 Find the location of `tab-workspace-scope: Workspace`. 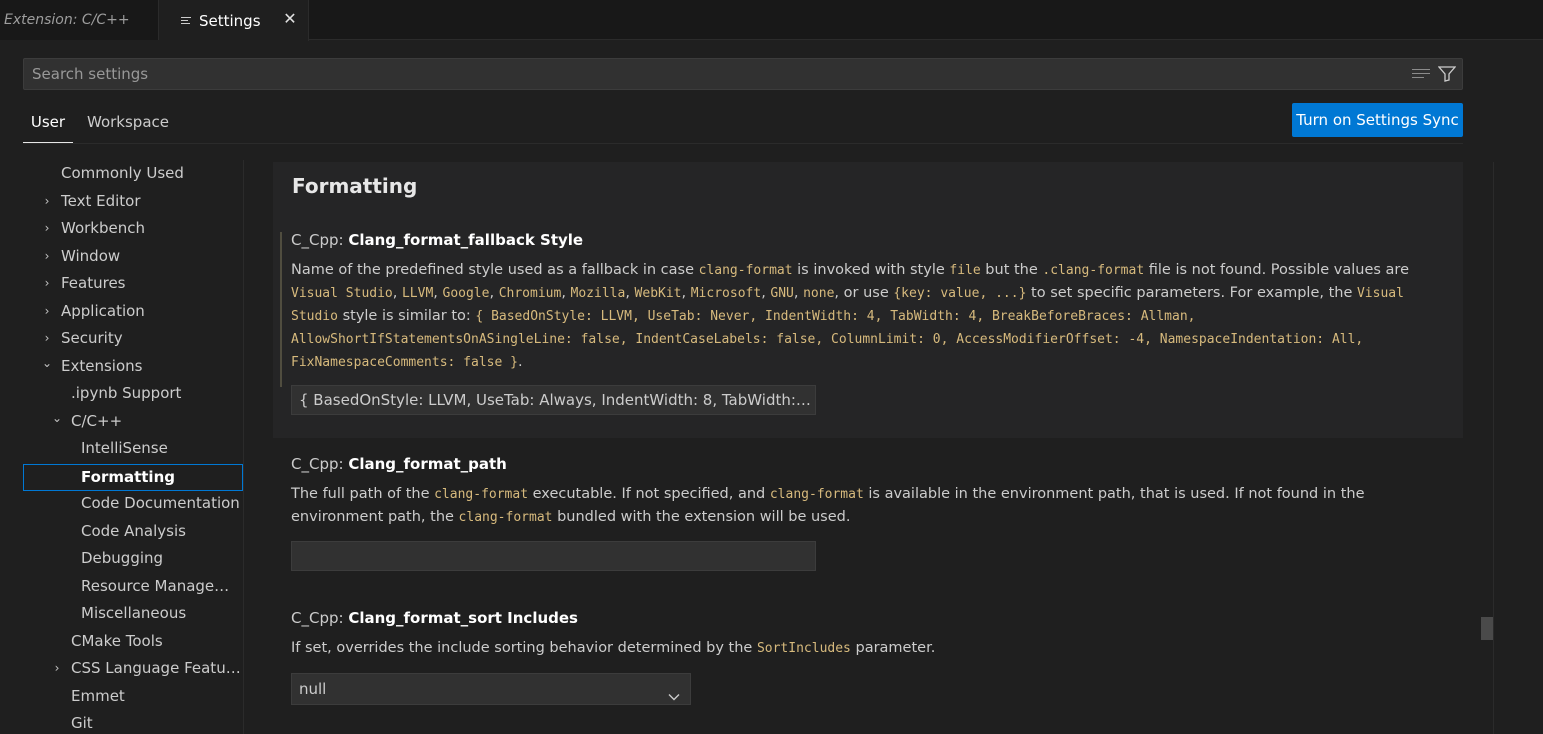

tab-workspace-scope: Workspace is located at coordinates (128, 128).